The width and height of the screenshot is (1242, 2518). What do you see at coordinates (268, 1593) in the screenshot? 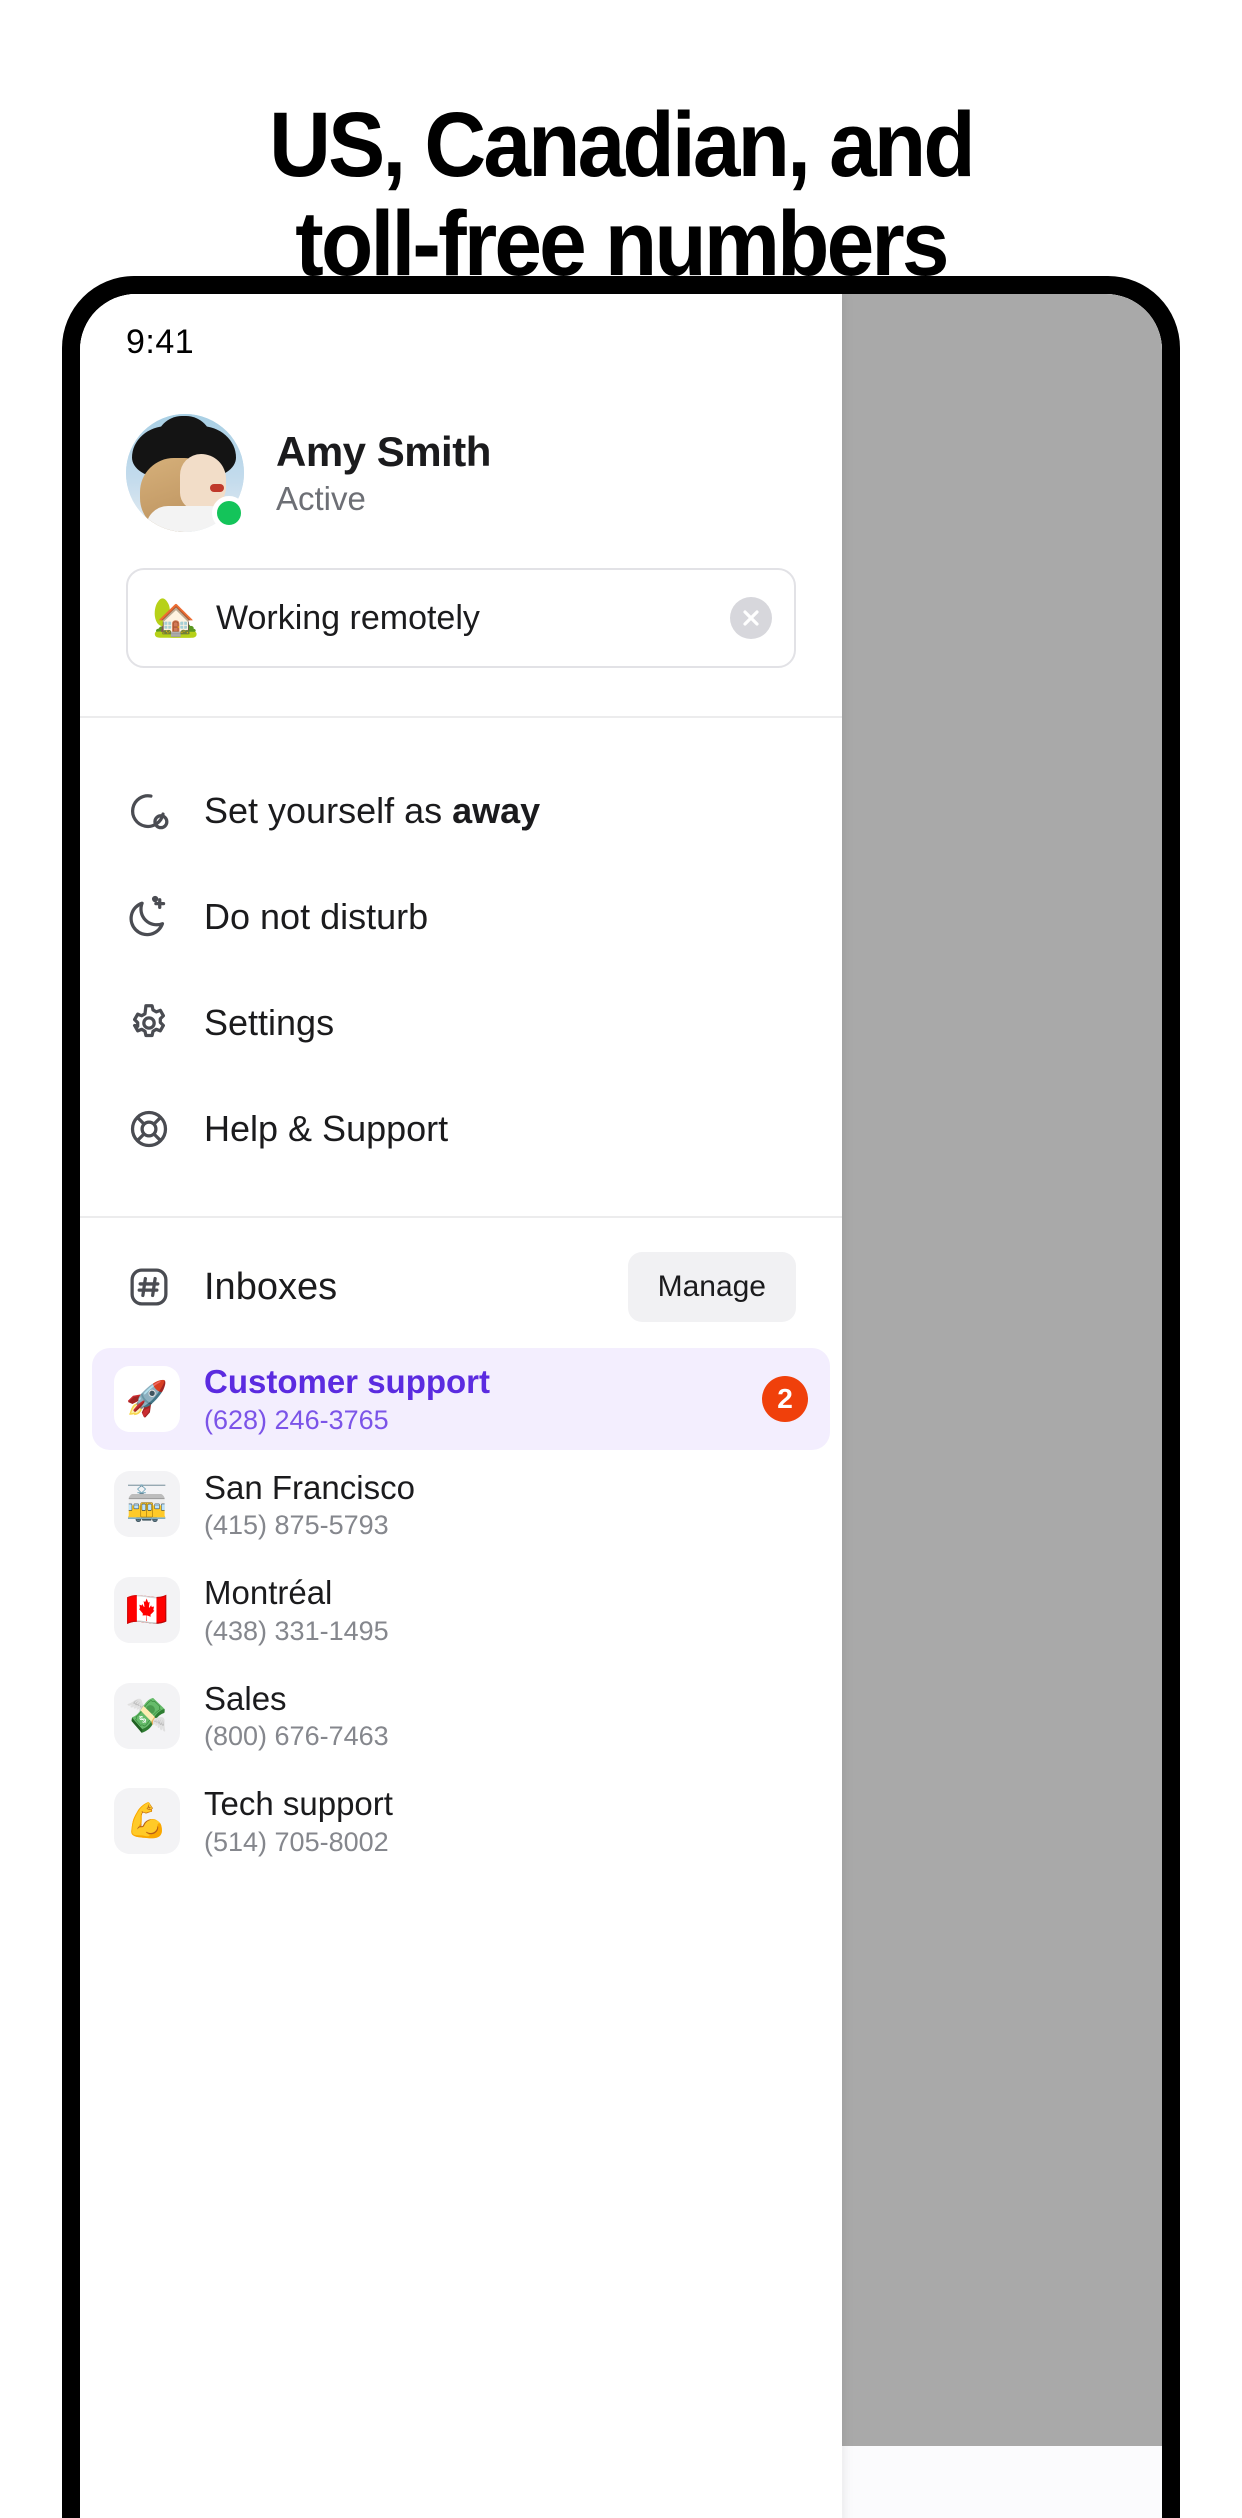
I see `inbox-item-name: Montréal` at bounding box center [268, 1593].